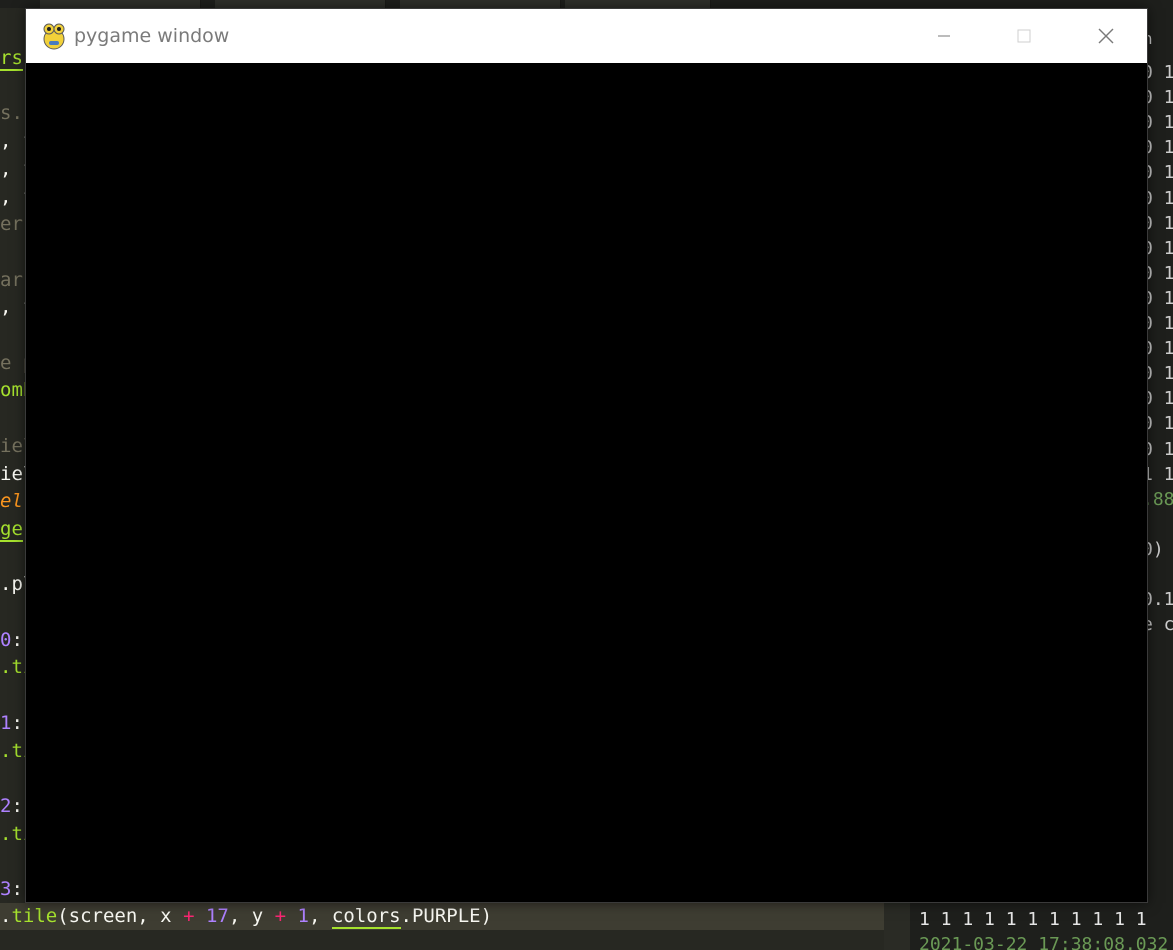 This screenshot has width=1173, height=950. Describe the element at coordinates (251, 916) in the screenshot. I see `code-token: , y` at that location.